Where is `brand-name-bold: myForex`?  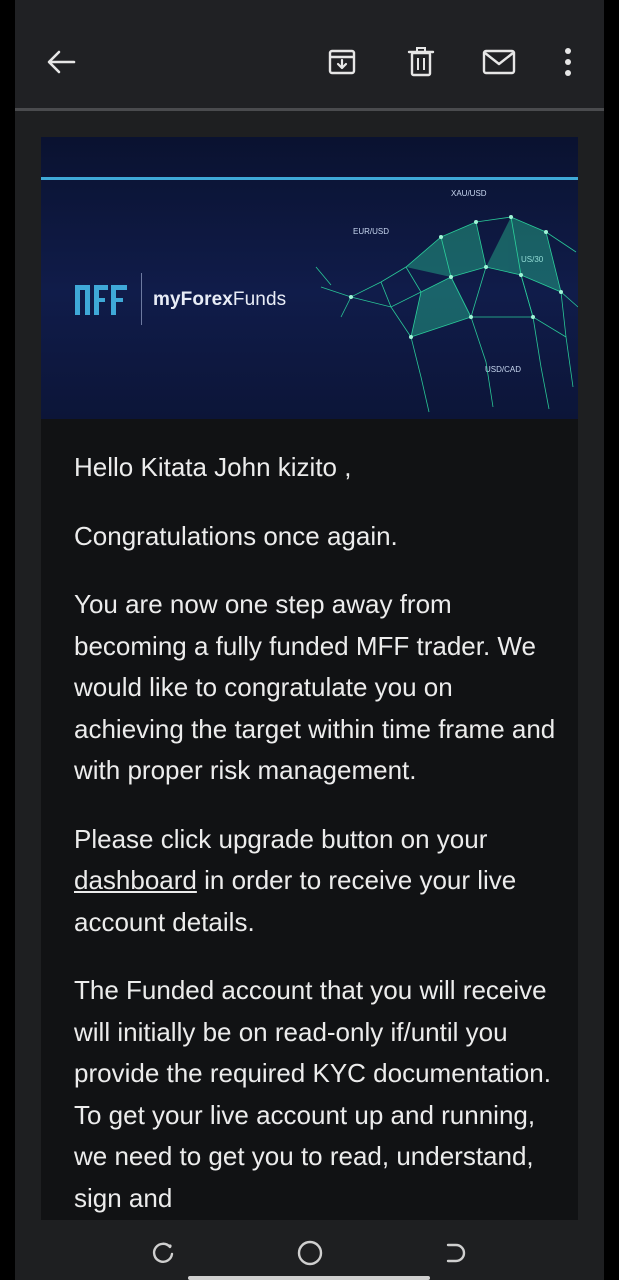
brand-name-bold: myForex is located at coordinates (193, 299).